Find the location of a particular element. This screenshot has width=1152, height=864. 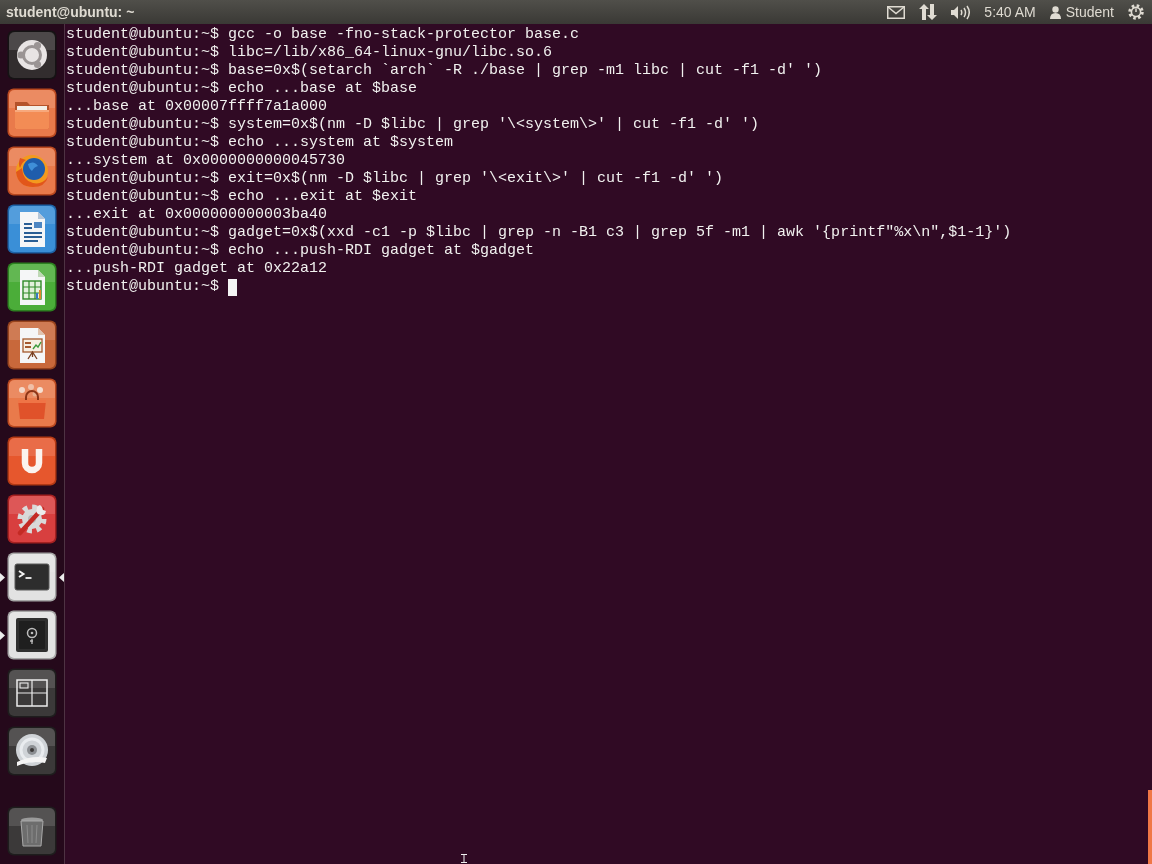

user-menu-button: Student is located at coordinates (1081, 12).